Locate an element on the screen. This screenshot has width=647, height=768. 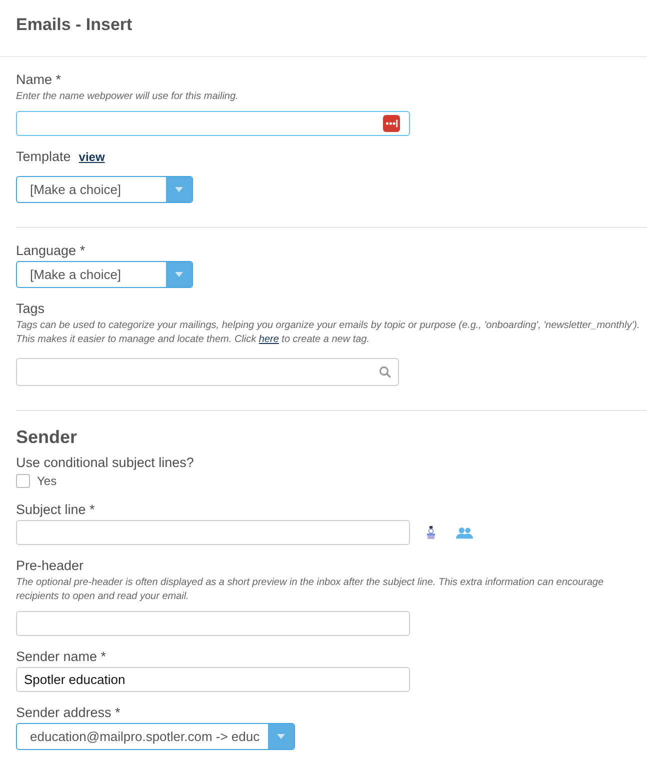
field-label: Subject line * is located at coordinates (55, 510).